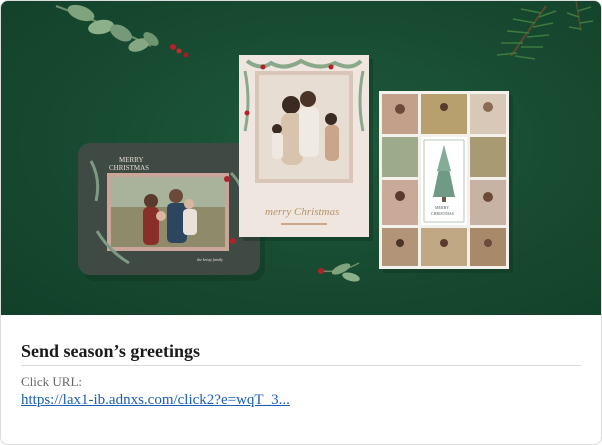 This screenshot has width=602, height=445. Describe the element at coordinates (210, 259) in the screenshot. I see `left-card-signature: the kristy family` at that location.